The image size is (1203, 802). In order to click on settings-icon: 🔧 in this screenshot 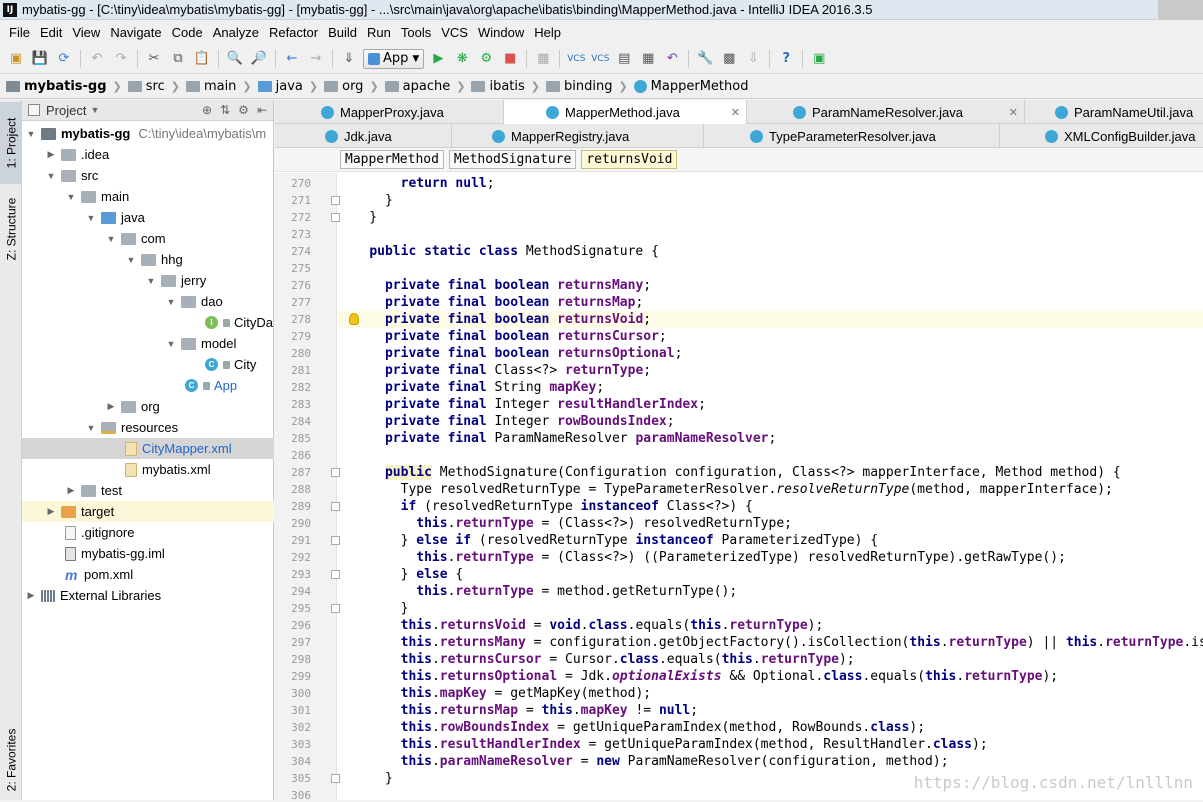, I will do `click(705, 59)`.